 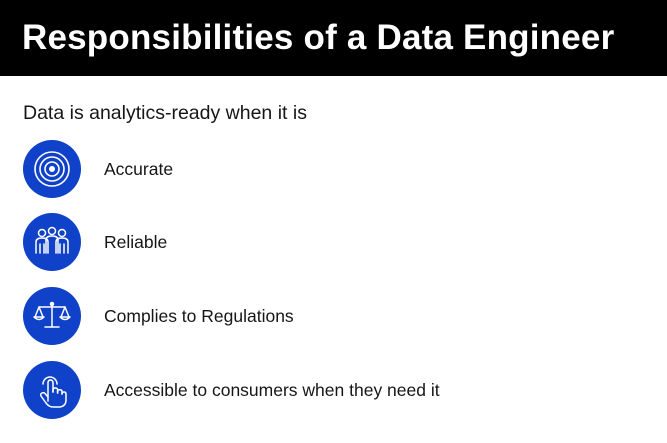 What do you see at coordinates (52, 169) in the screenshot?
I see `target-icon` at bounding box center [52, 169].